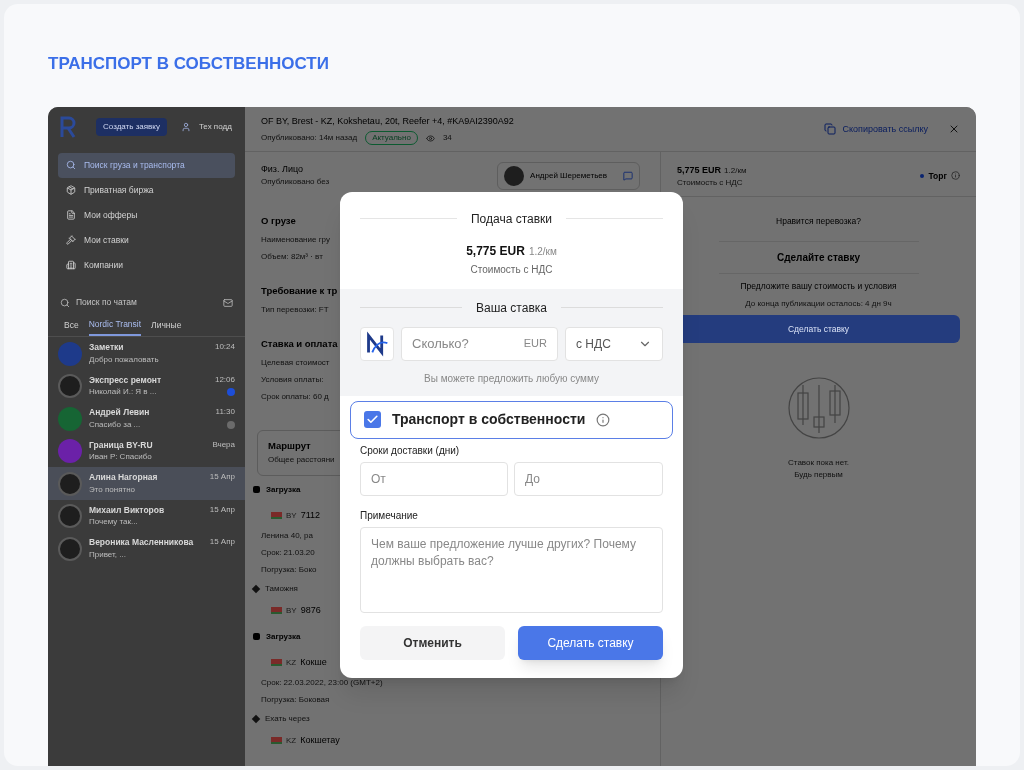 This screenshot has width=1024, height=770. What do you see at coordinates (141, 542) in the screenshot?
I see `chat-name: Вероника Масленникова` at bounding box center [141, 542].